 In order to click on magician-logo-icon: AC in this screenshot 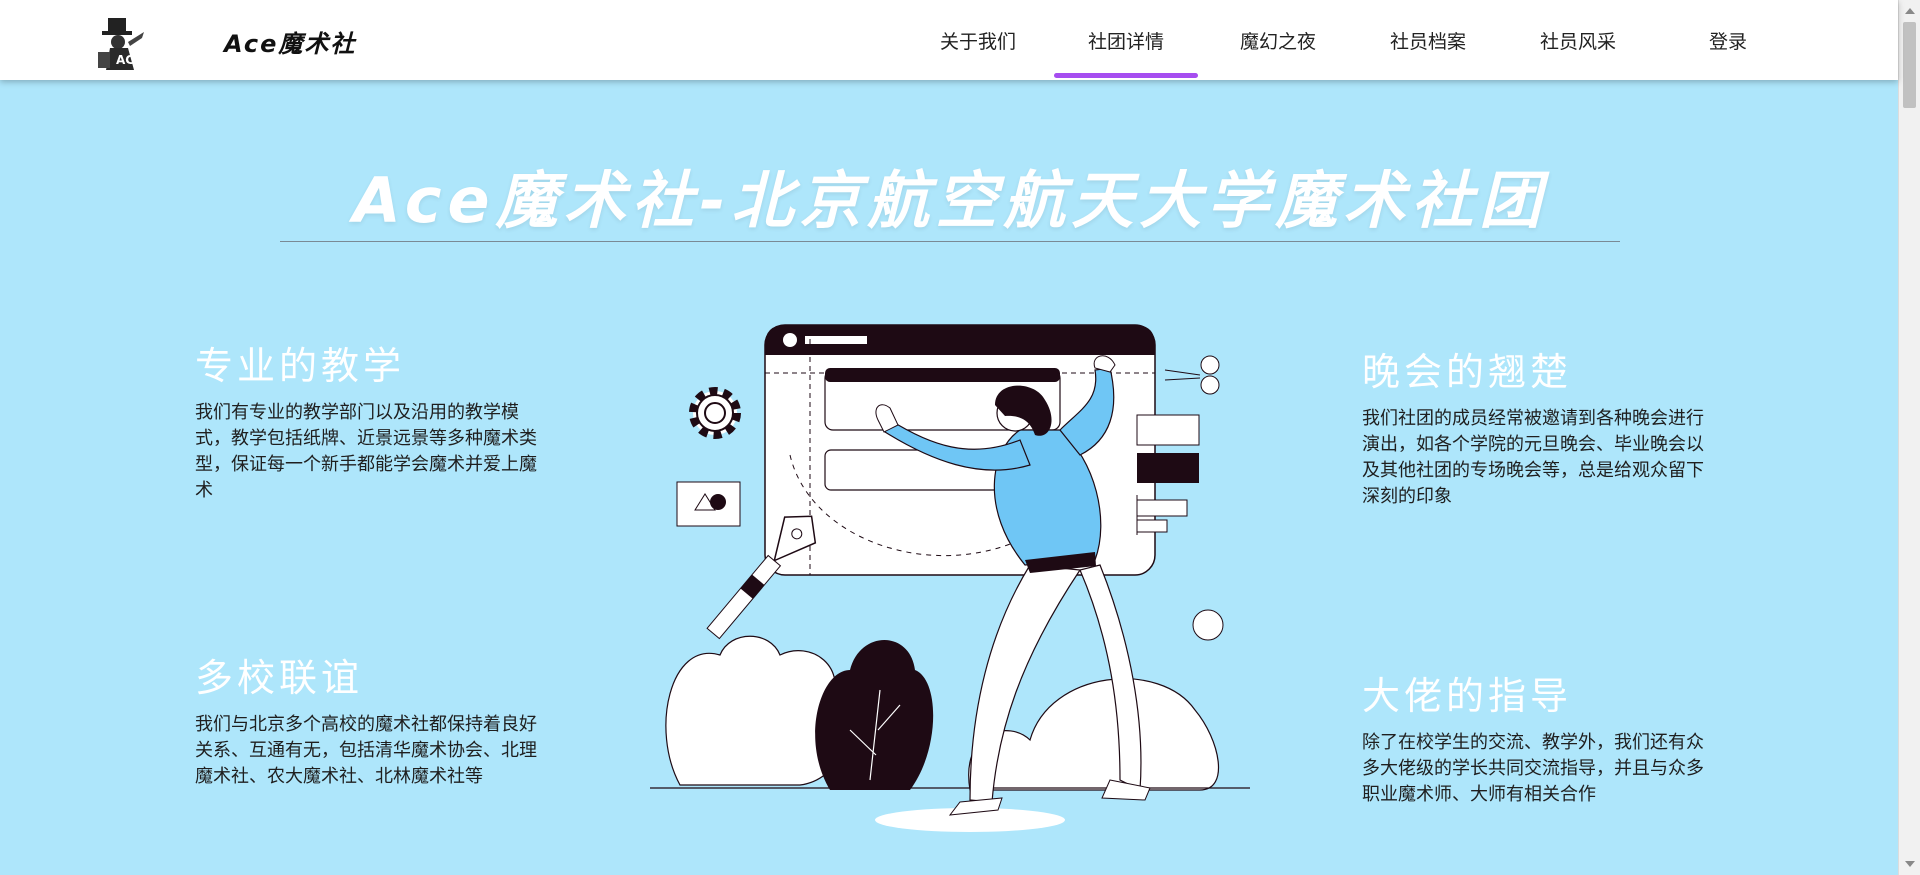, I will do `click(123, 42)`.